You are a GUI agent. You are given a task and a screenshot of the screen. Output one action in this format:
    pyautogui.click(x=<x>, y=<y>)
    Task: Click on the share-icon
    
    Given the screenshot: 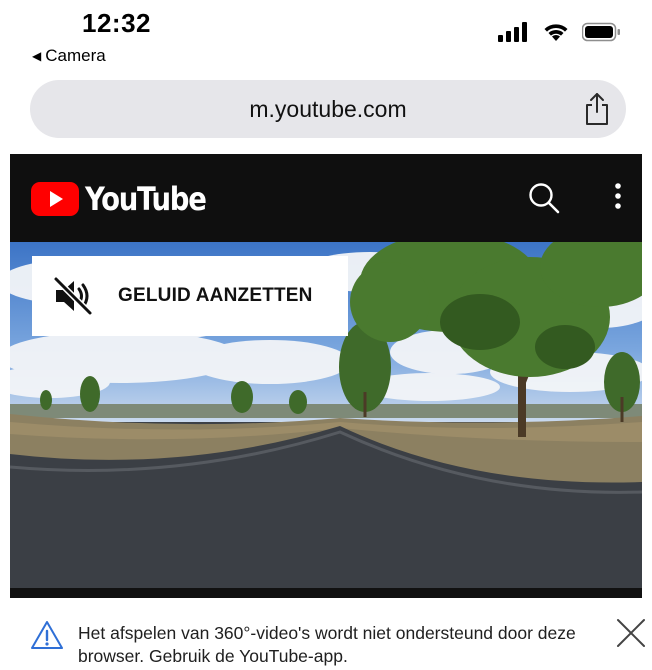 What is the action you would take?
    pyautogui.click(x=597, y=109)
    